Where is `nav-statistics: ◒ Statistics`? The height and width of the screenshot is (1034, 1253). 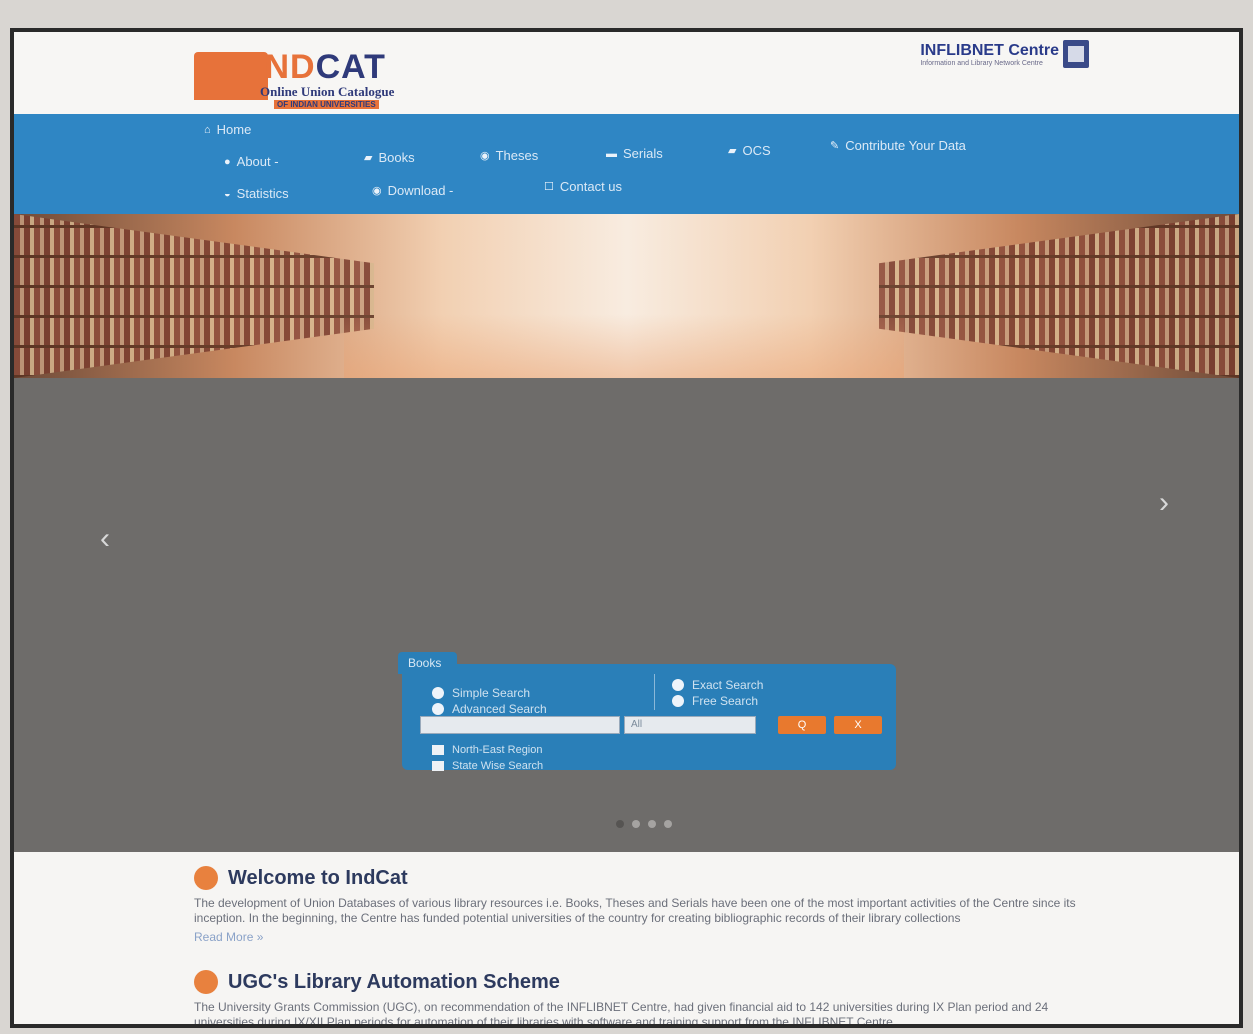
nav-statistics: ◒ Statistics is located at coordinates (256, 193).